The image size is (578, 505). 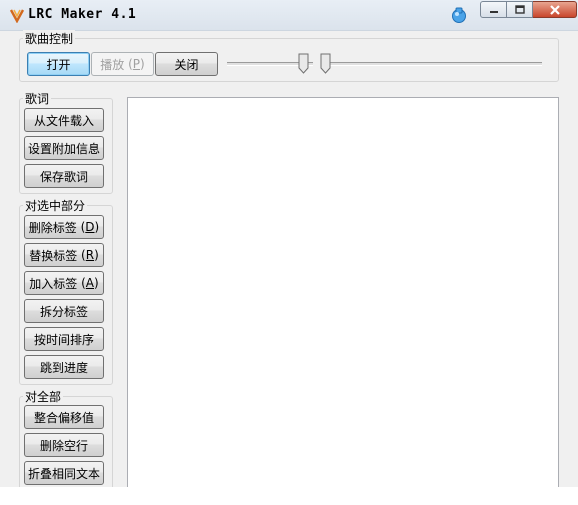 I want to click on add-tag-label: 加入标签, so click(x=53, y=283).